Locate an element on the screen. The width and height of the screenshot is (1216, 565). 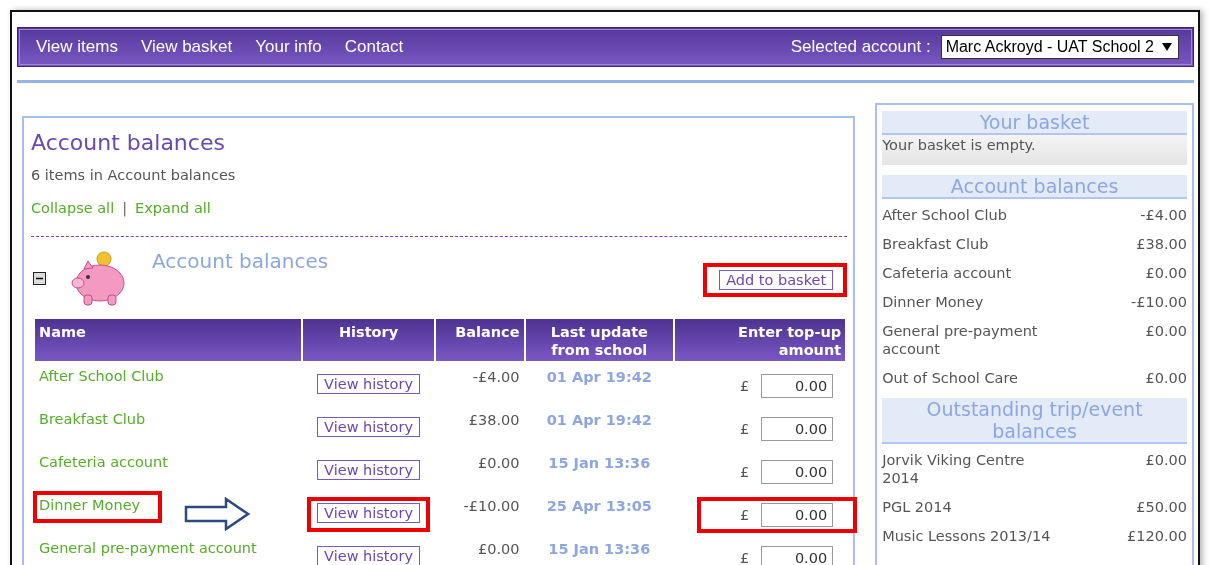
balance-cell: £38.00 is located at coordinates (494, 419).